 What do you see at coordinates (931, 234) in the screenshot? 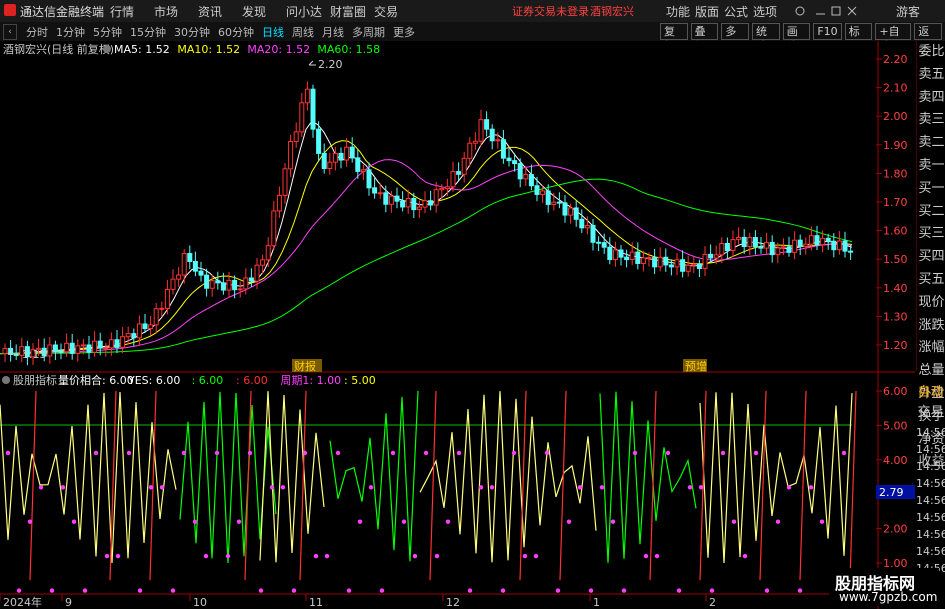
I see `side-tab-8: 买三` at bounding box center [931, 234].